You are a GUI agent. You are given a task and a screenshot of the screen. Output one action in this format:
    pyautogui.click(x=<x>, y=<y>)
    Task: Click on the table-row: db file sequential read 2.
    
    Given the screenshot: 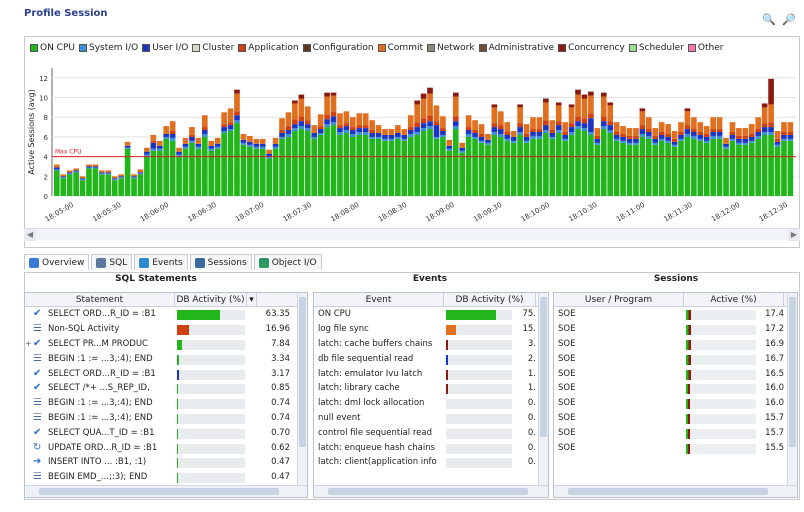 What is the action you would take?
    pyautogui.click(x=431, y=358)
    